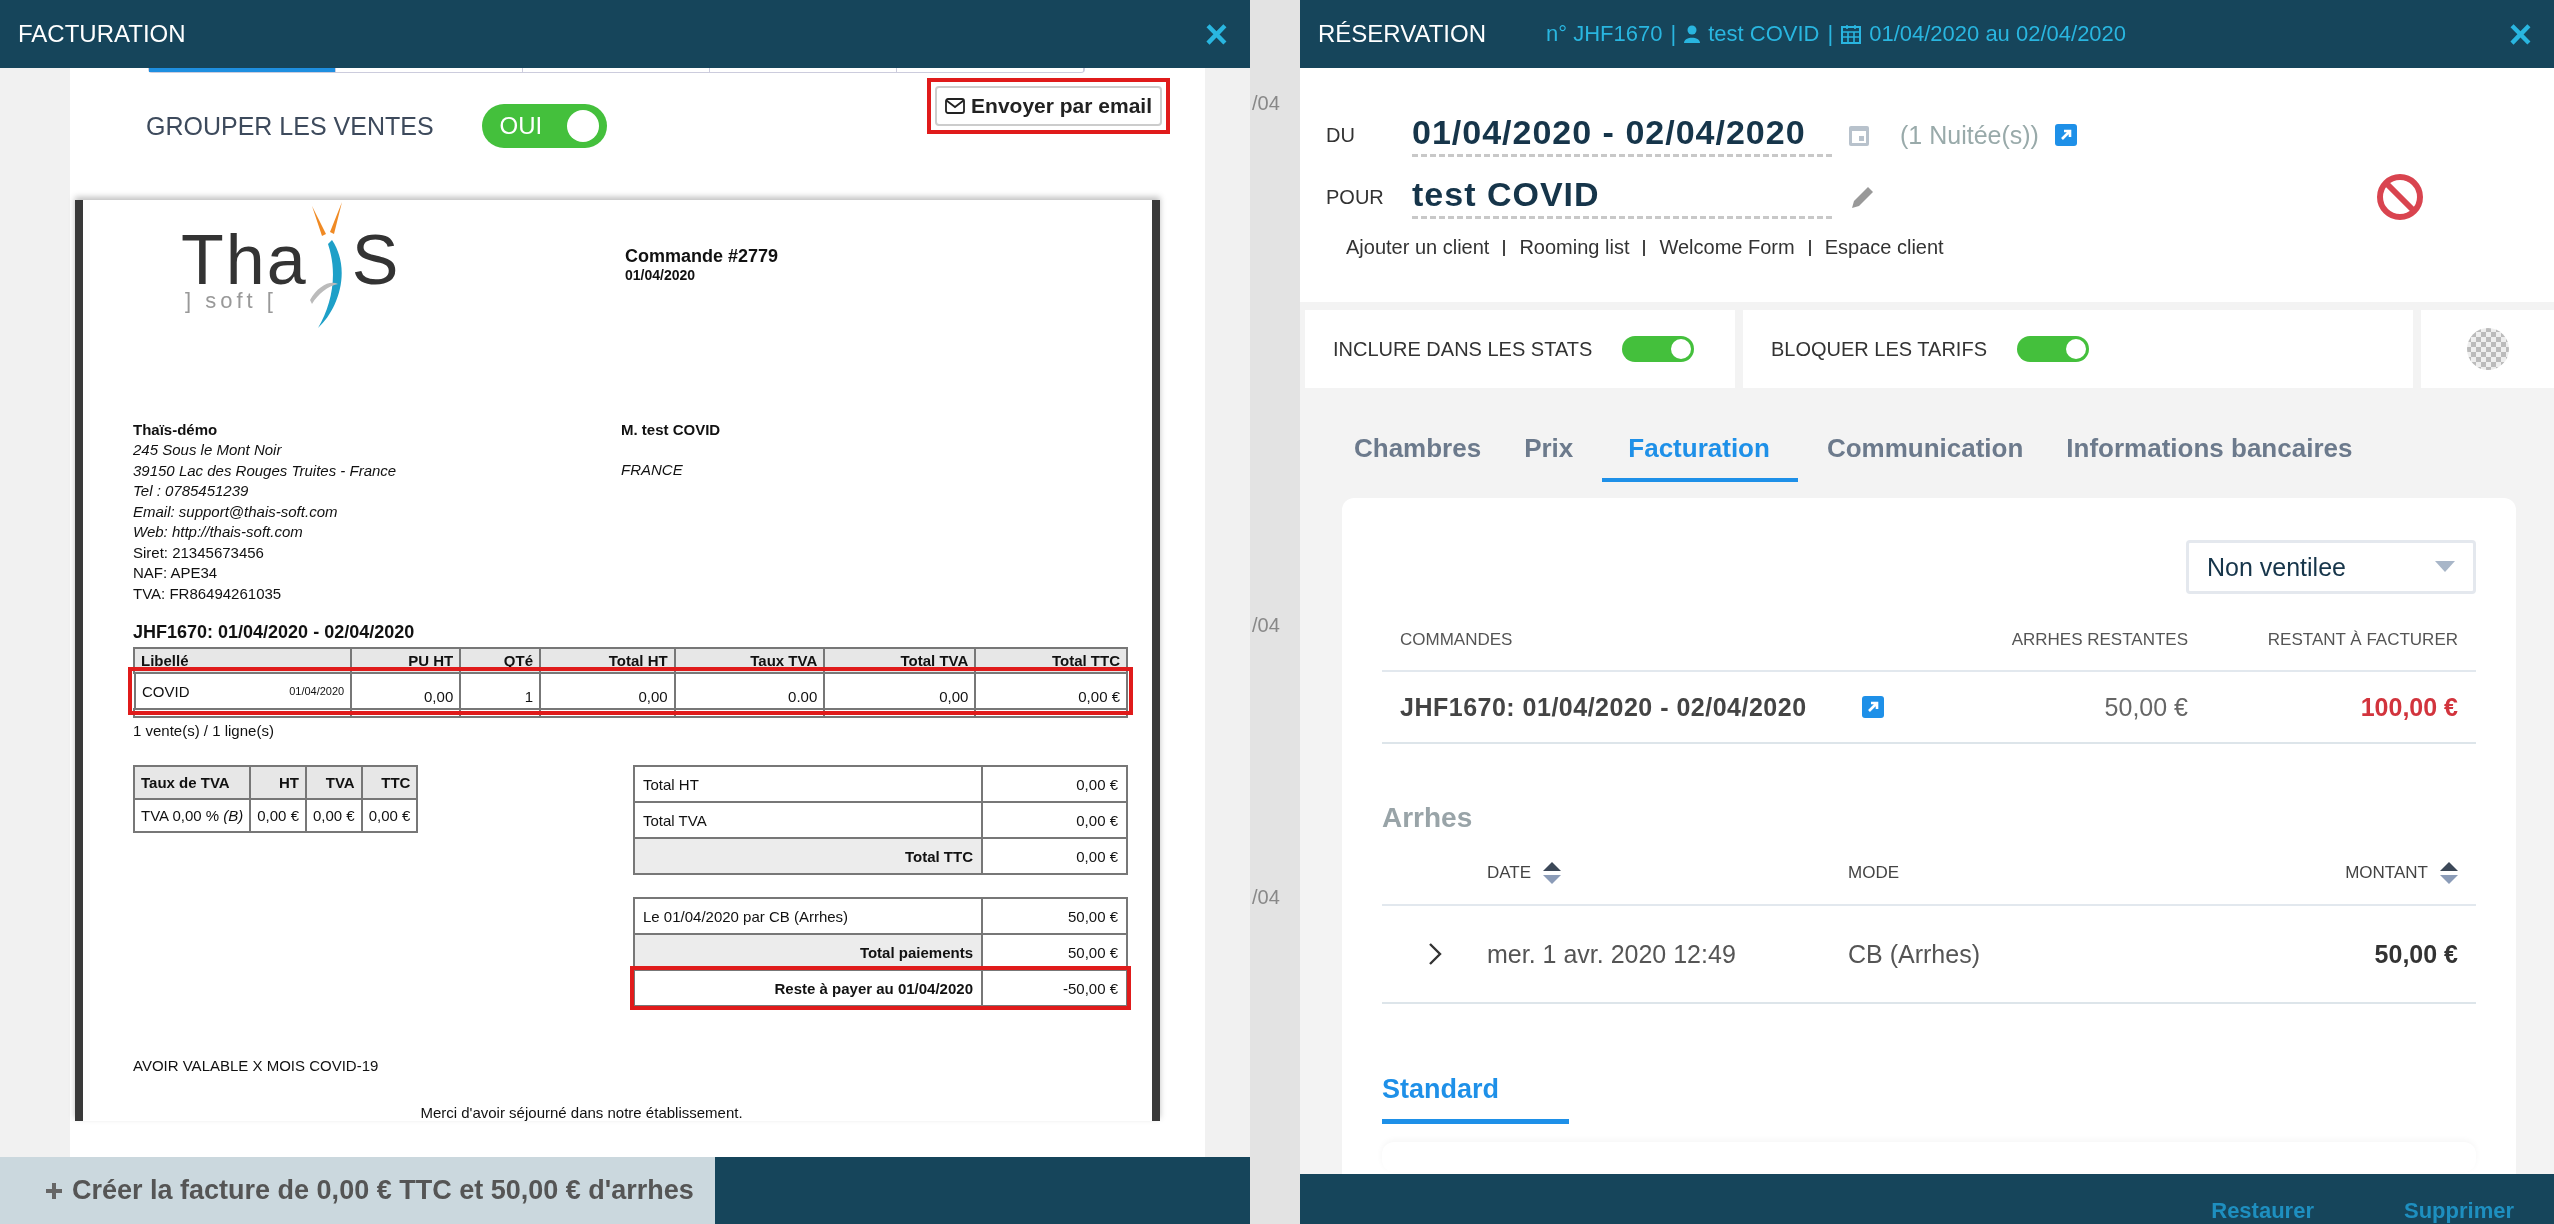 The width and height of the screenshot is (2554, 1224). I want to click on stay-title: JHF1670: 01/04/2020 - 02/04/2020, so click(274, 632).